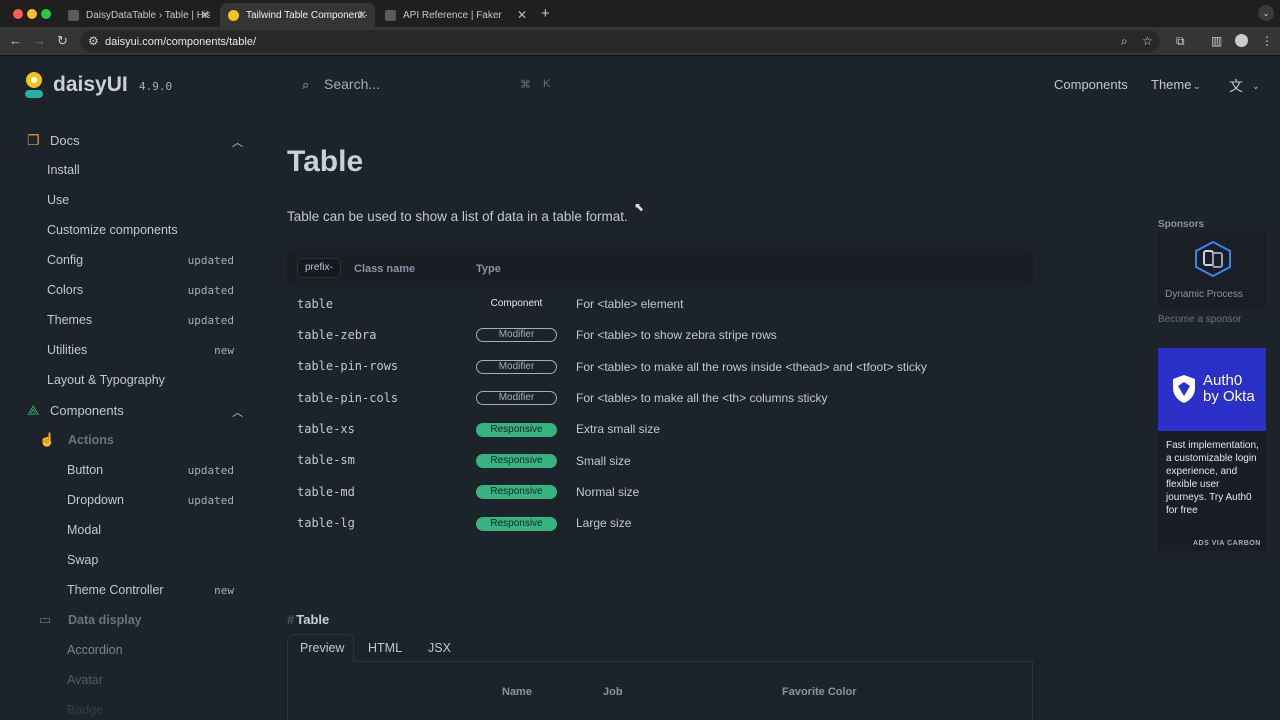 This screenshot has width=1280, height=720. I want to click on ads-via-carbon-link: ADS VIA CARBON, so click(1227, 543).